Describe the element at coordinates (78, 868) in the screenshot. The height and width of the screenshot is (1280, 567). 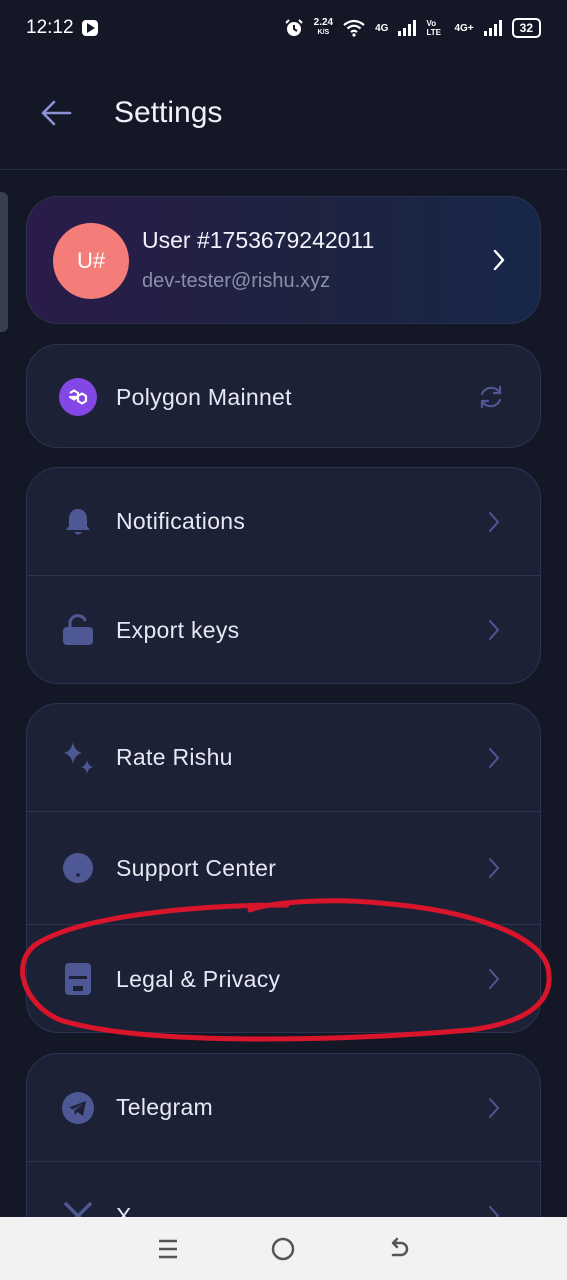
I see `support-icon` at that location.